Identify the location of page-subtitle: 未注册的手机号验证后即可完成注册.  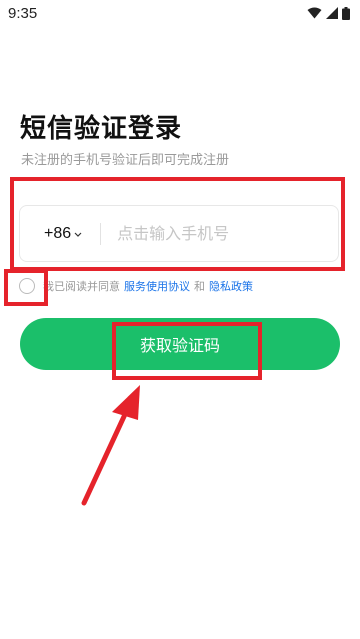
(125, 160).